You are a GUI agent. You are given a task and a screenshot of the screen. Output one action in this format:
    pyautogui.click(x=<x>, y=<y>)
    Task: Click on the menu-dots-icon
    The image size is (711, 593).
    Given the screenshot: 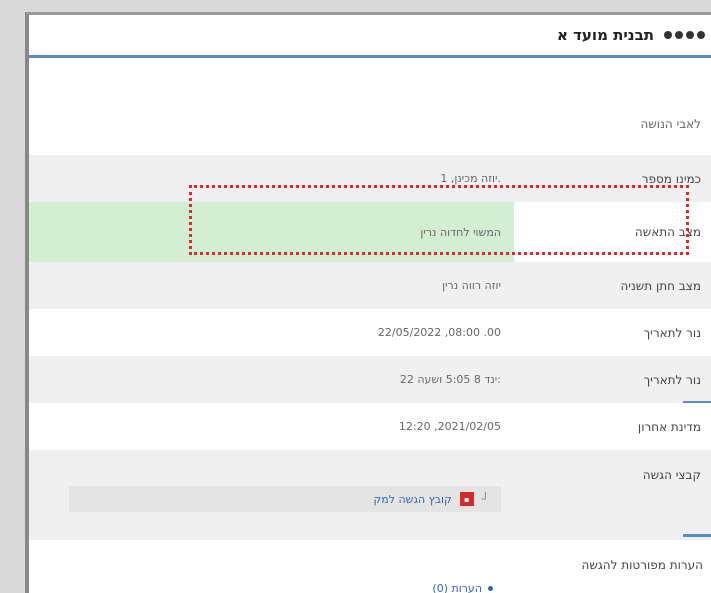 What is the action you would take?
    pyautogui.click(x=684, y=35)
    